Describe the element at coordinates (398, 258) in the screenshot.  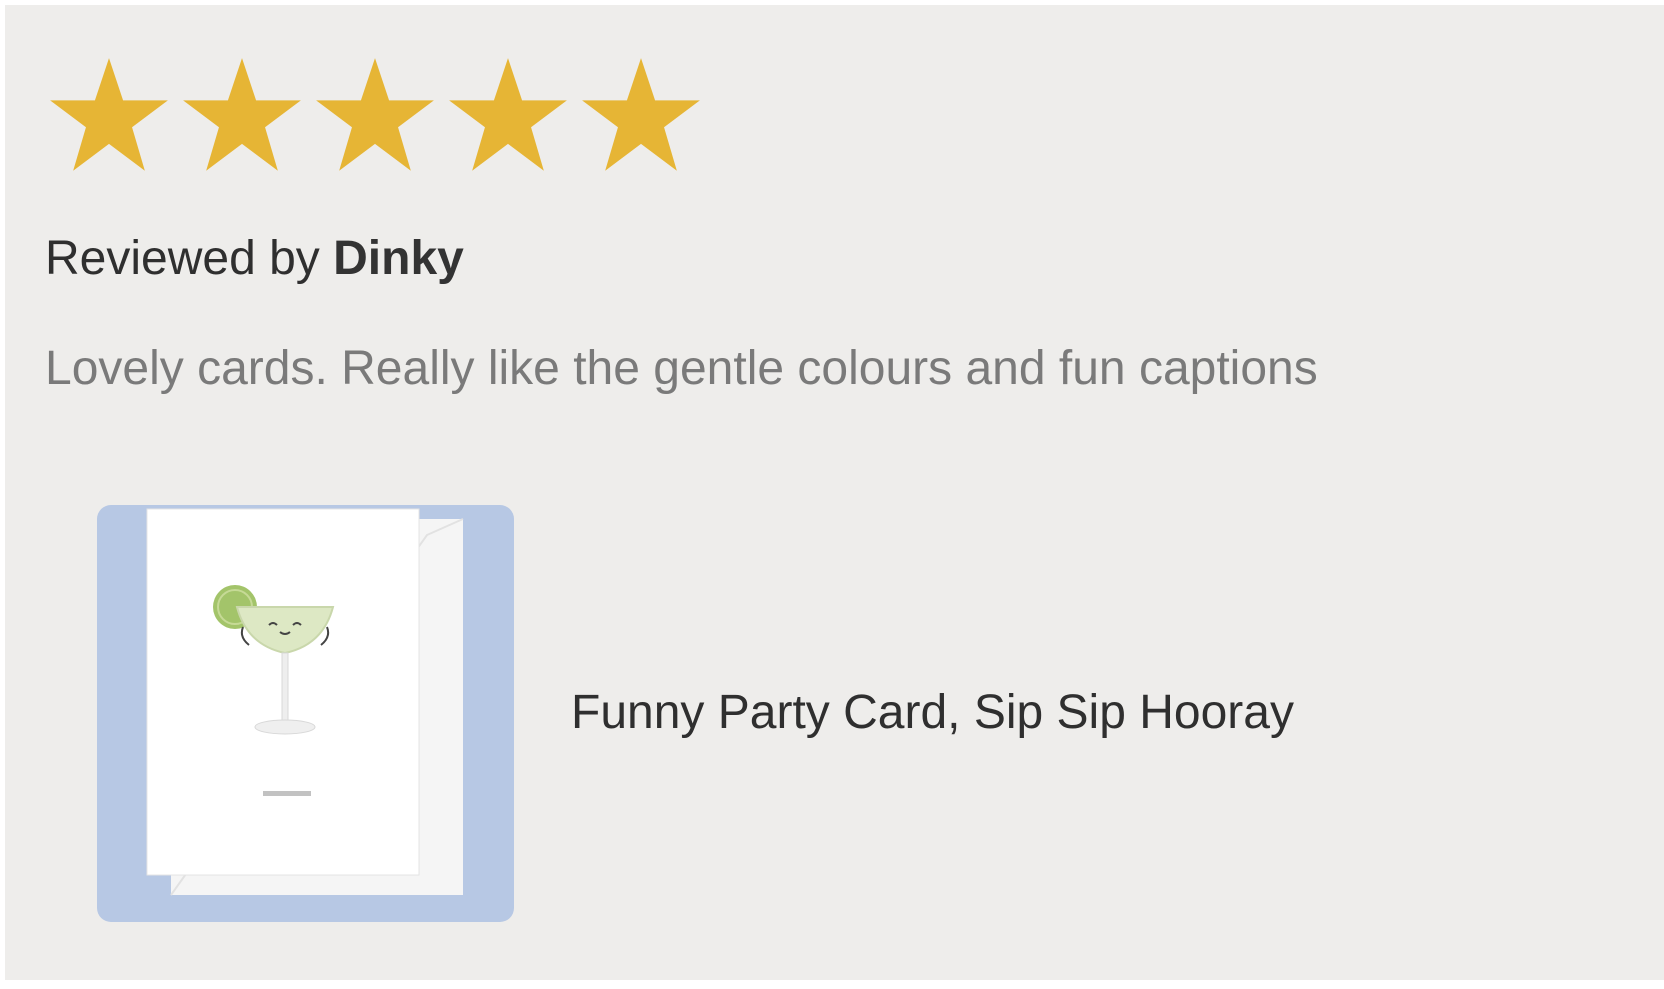
I see `reviewer-name: Dinky` at that location.